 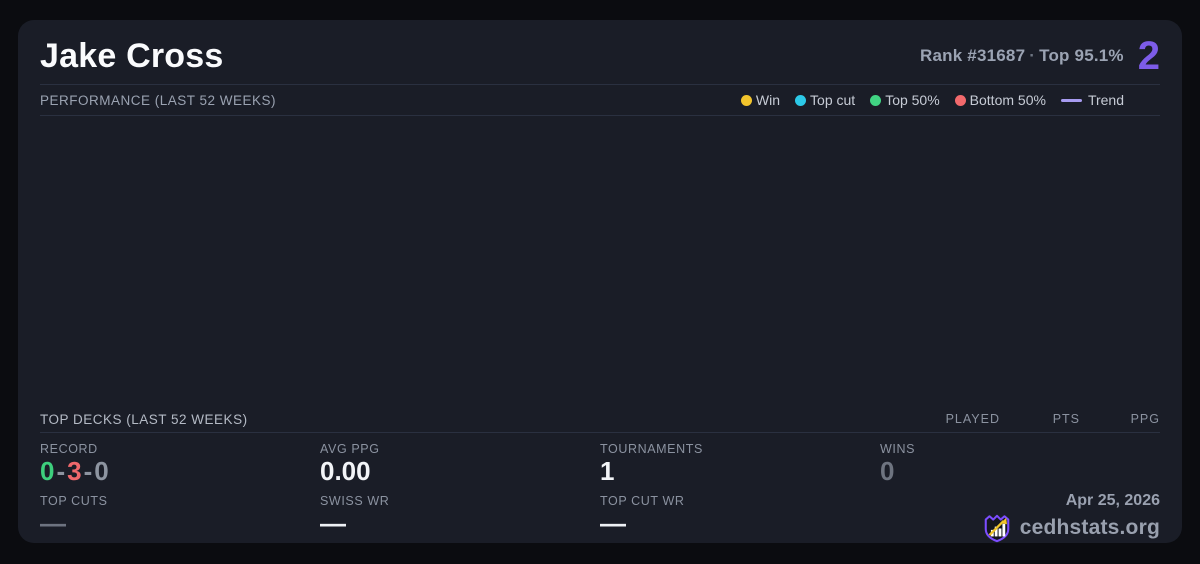 I want to click on top-cuts-label: TOP CUTS, so click(x=74, y=501).